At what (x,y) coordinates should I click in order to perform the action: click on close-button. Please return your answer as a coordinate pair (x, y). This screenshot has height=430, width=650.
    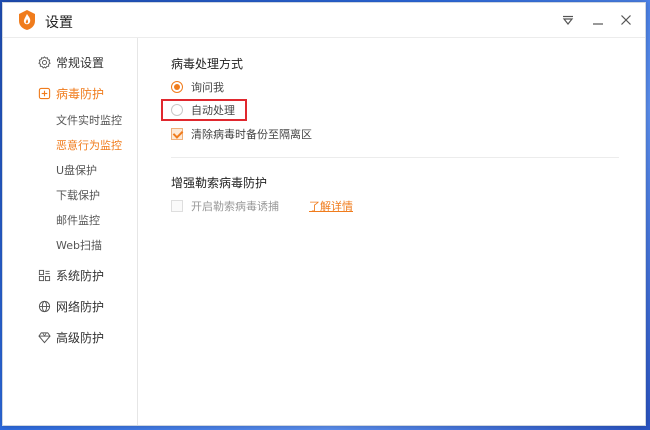
    Looking at the image, I should click on (626, 20).